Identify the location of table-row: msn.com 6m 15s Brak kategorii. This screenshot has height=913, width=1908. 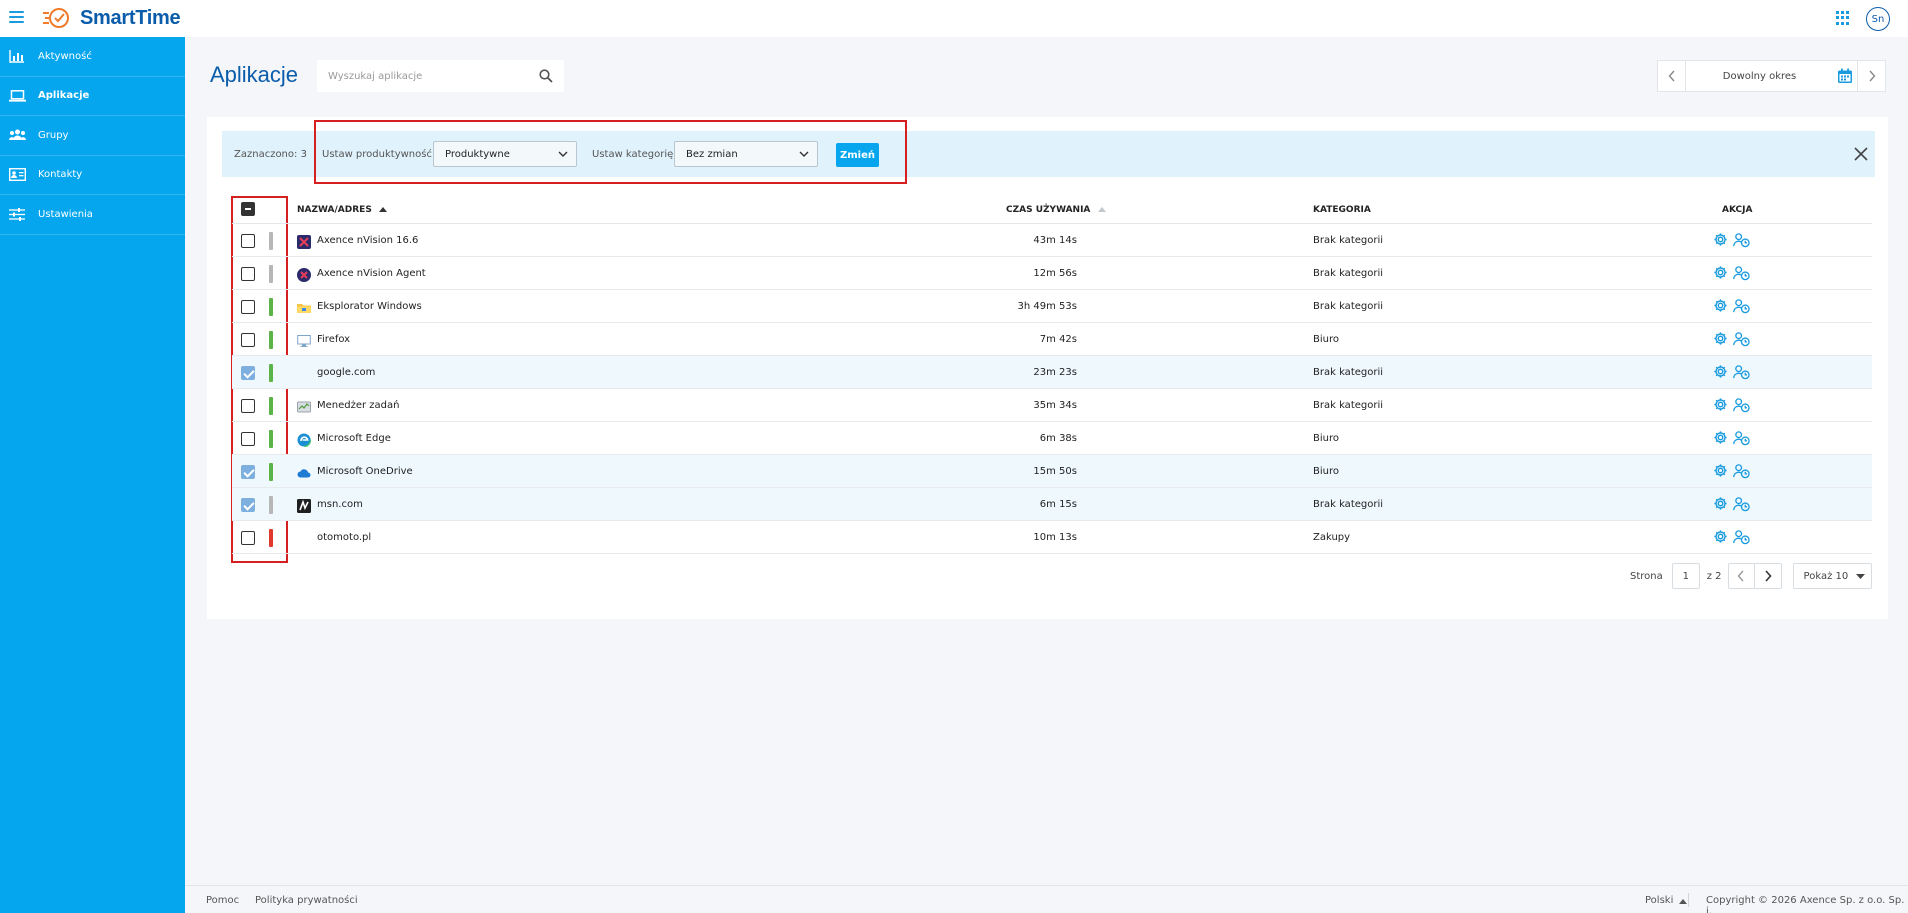
(1052, 504).